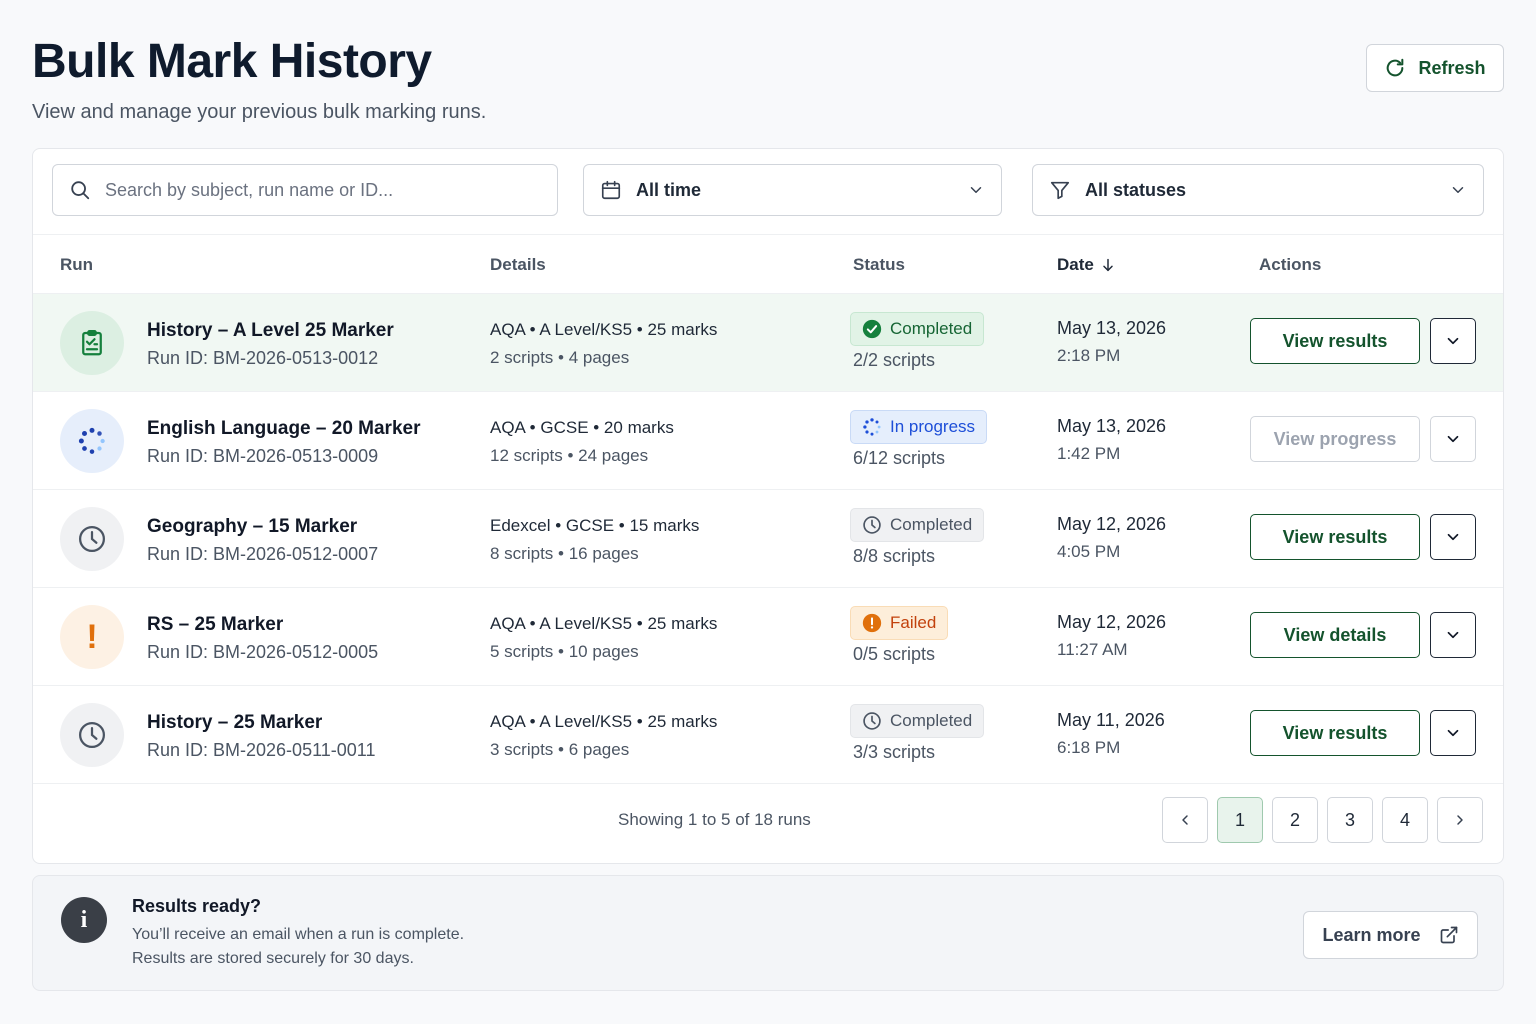 Image resolution: width=1536 pixels, height=1024 pixels. Describe the element at coordinates (1112, 524) in the screenshot. I see `run-date: May 12, 2026` at that location.